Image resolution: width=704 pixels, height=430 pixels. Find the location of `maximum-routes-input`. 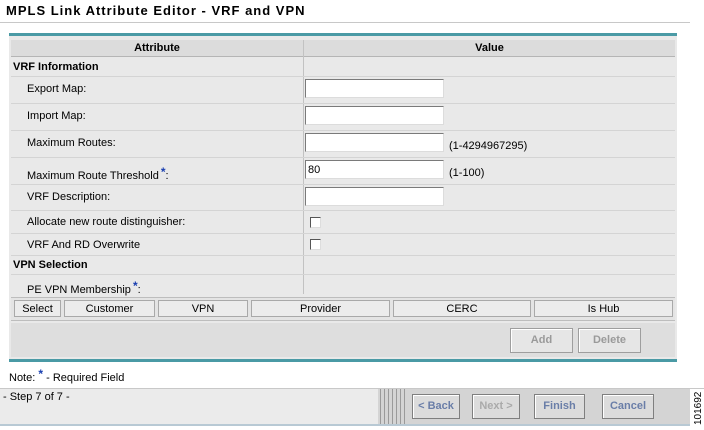

maximum-routes-input is located at coordinates (374, 142).